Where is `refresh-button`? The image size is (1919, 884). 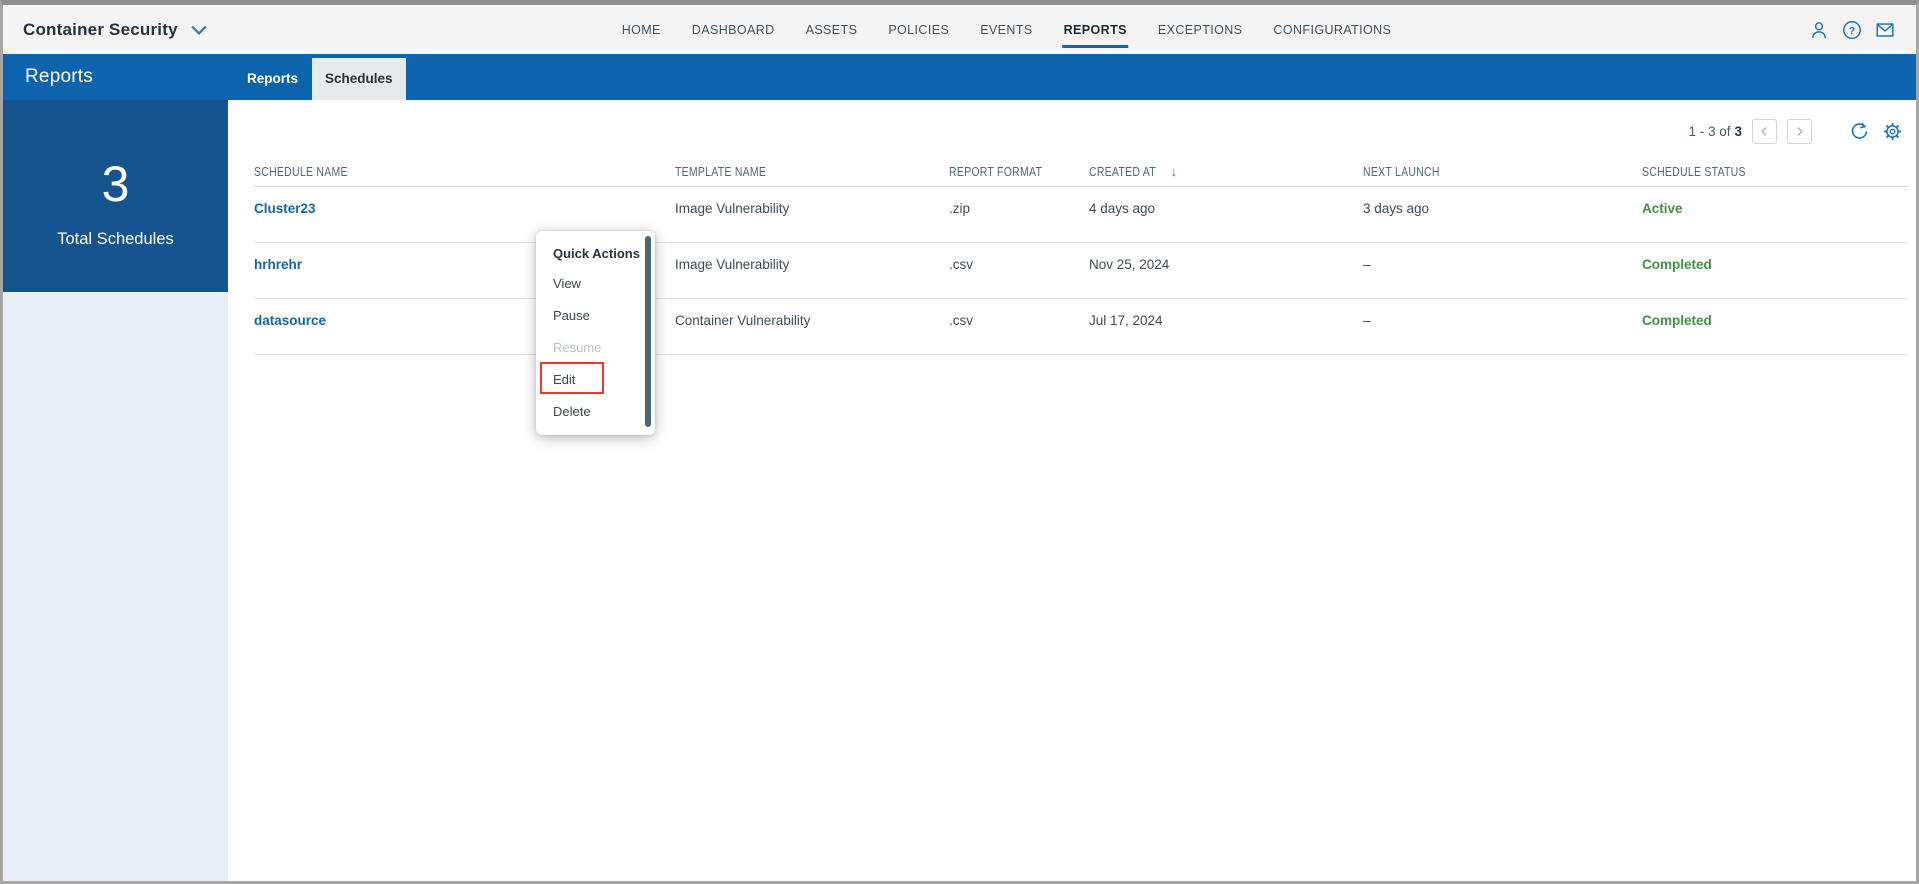 refresh-button is located at coordinates (1859, 131).